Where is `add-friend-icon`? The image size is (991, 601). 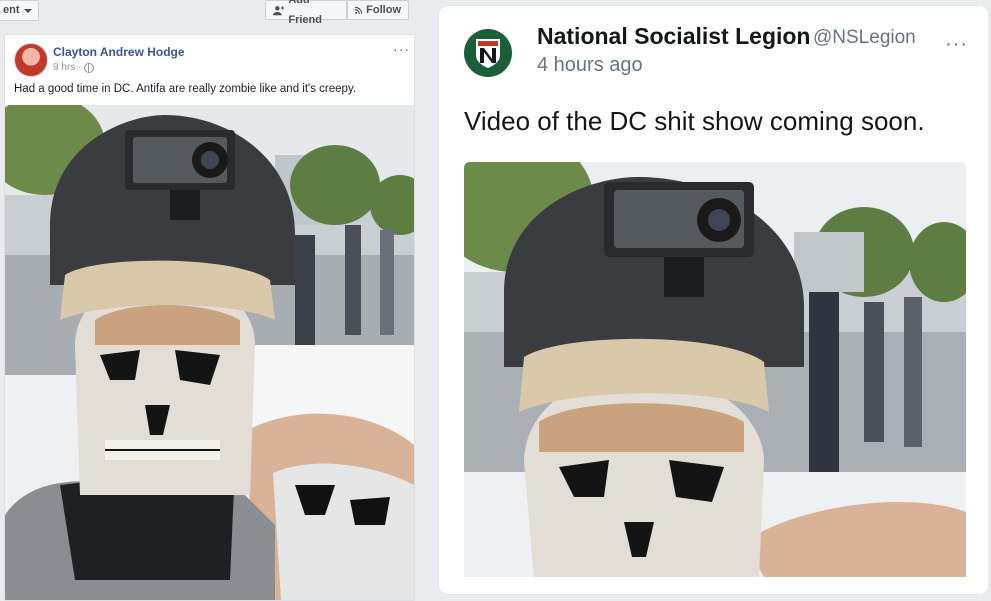 add-friend-icon is located at coordinates (279, 10).